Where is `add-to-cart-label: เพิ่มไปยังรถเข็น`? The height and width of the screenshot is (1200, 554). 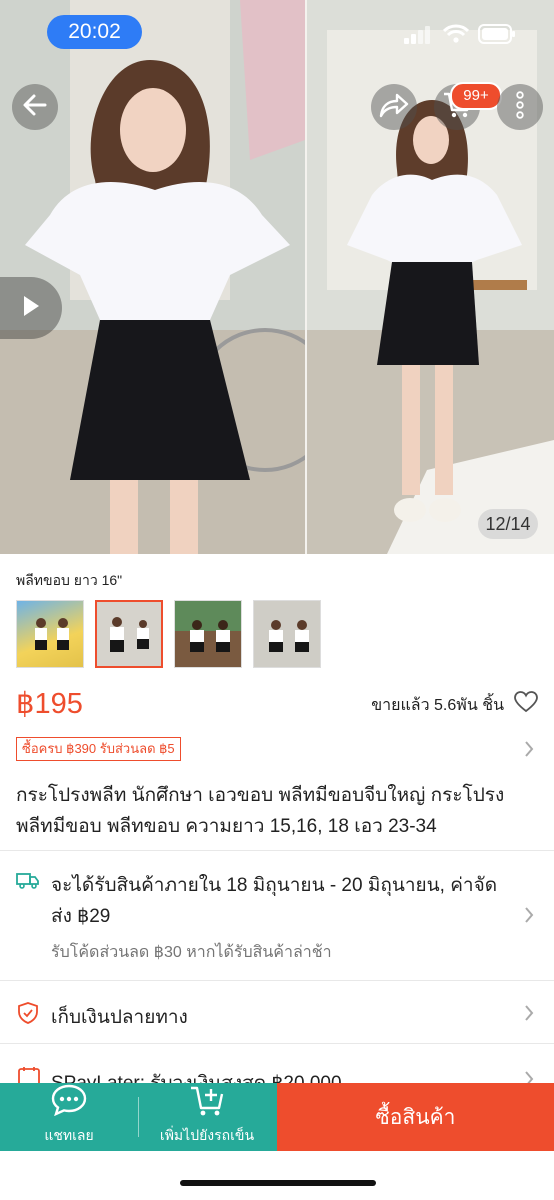
add-to-cart-label: เพิ่มไปยังรถเข็น is located at coordinates (207, 1136).